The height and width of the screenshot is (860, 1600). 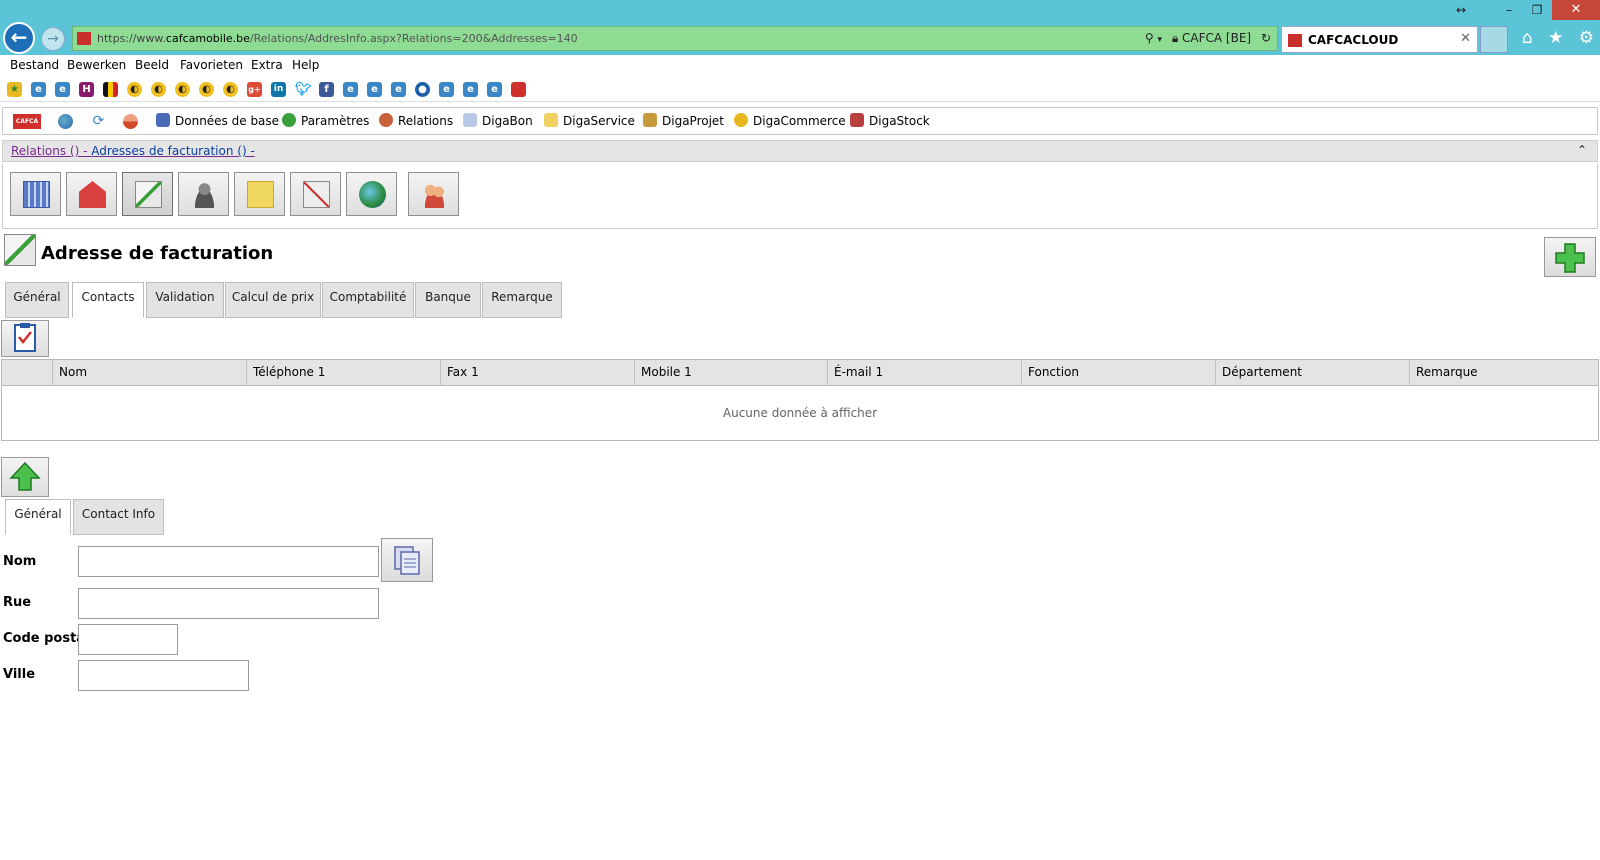 I want to click on menu-relations: Relations, so click(x=416, y=120).